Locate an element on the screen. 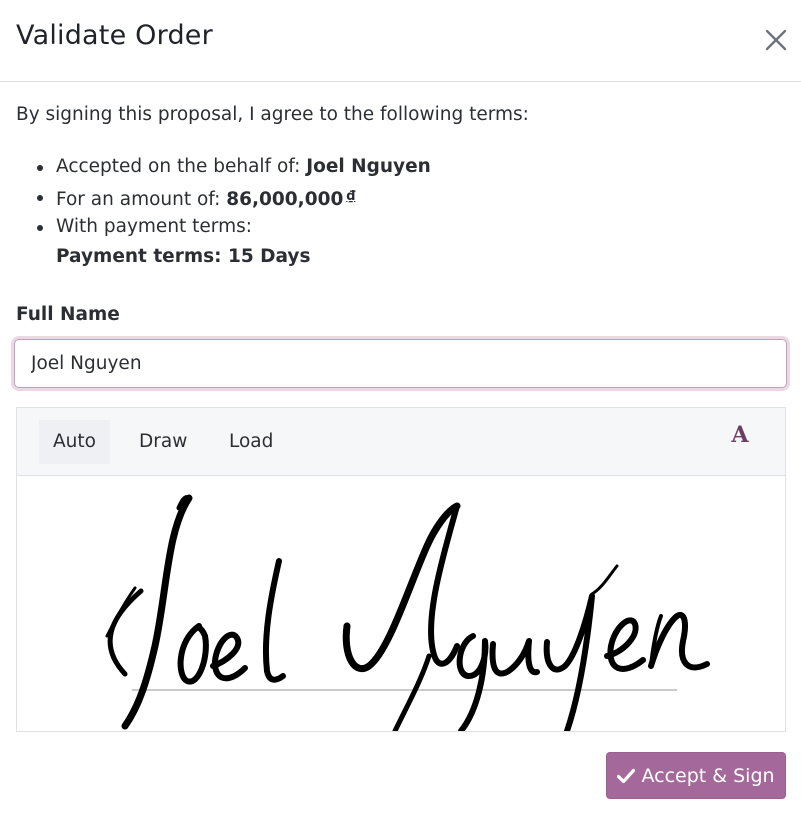  term-amount: For an amount of: 86,000,000 ₫ is located at coordinates (234, 199).